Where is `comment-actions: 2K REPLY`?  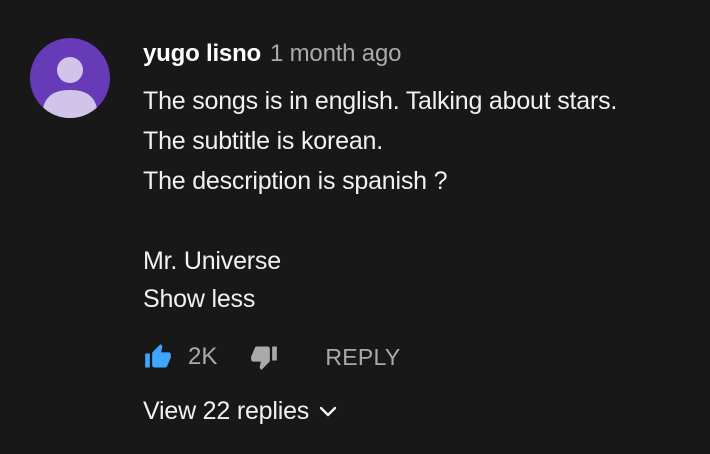
comment-actions: 2K REPLY is located at coordinates (422, 357).